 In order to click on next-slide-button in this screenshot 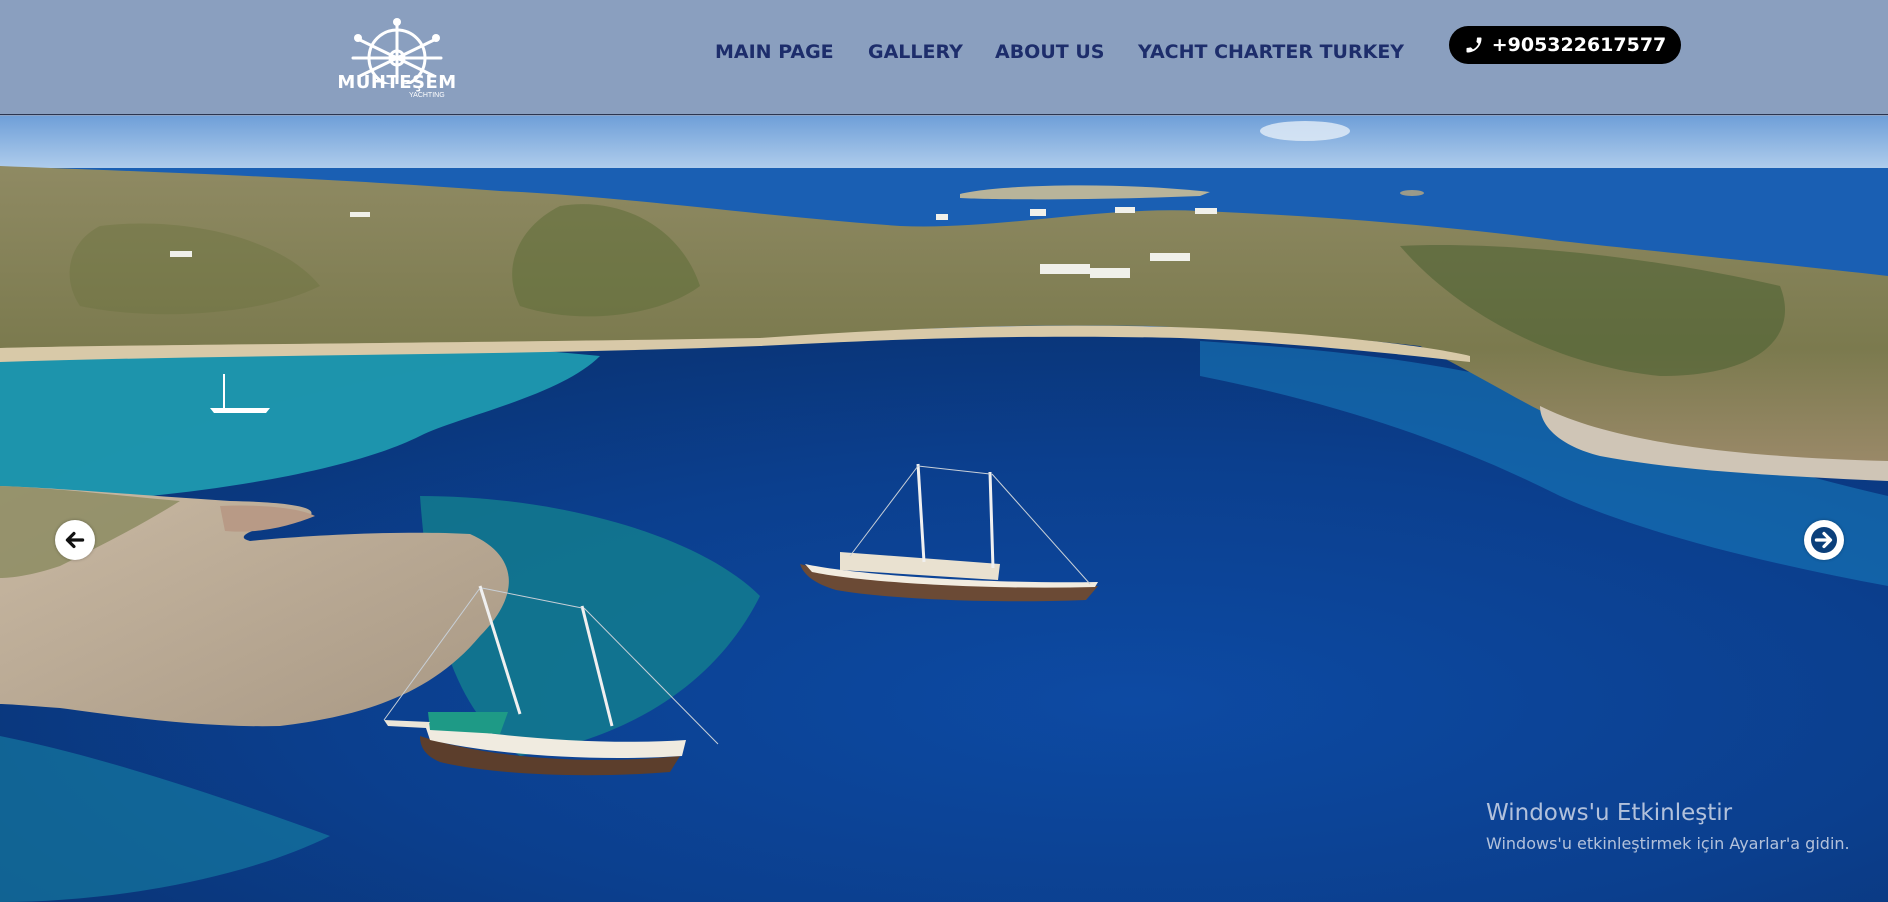, I will do `click(1824, 540)`.